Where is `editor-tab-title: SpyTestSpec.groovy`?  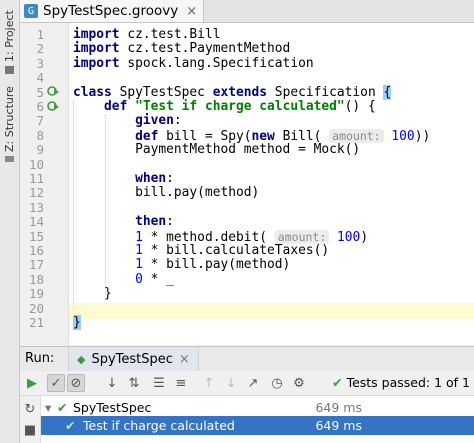 editor-tab-title: SpyTestSpec.groovy is located at coordinates (111, 11).